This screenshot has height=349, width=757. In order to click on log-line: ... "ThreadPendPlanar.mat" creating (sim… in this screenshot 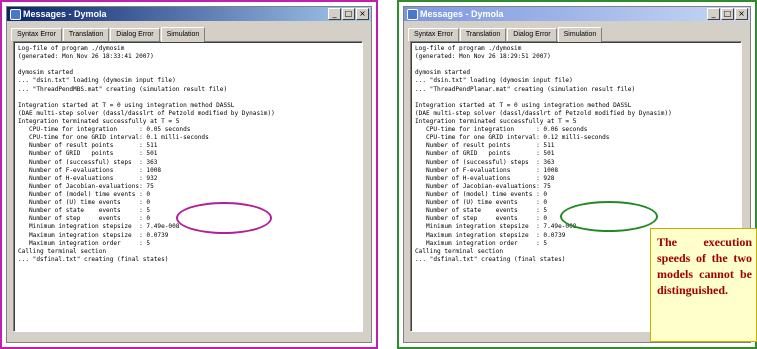, I will do `click(525, 89)`.